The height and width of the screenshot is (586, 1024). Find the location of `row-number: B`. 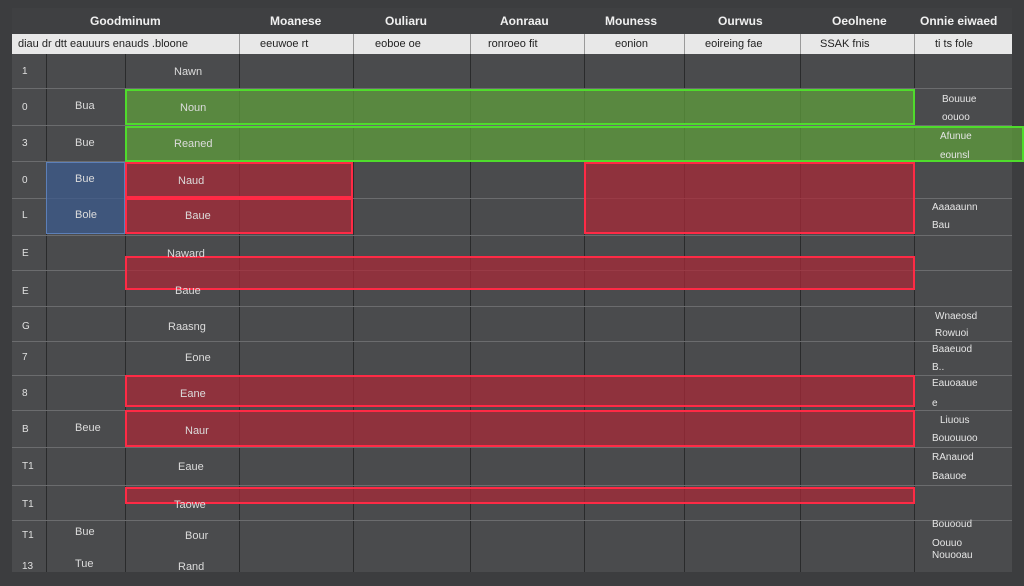

row-number: B is located at coordinates (25, 429).